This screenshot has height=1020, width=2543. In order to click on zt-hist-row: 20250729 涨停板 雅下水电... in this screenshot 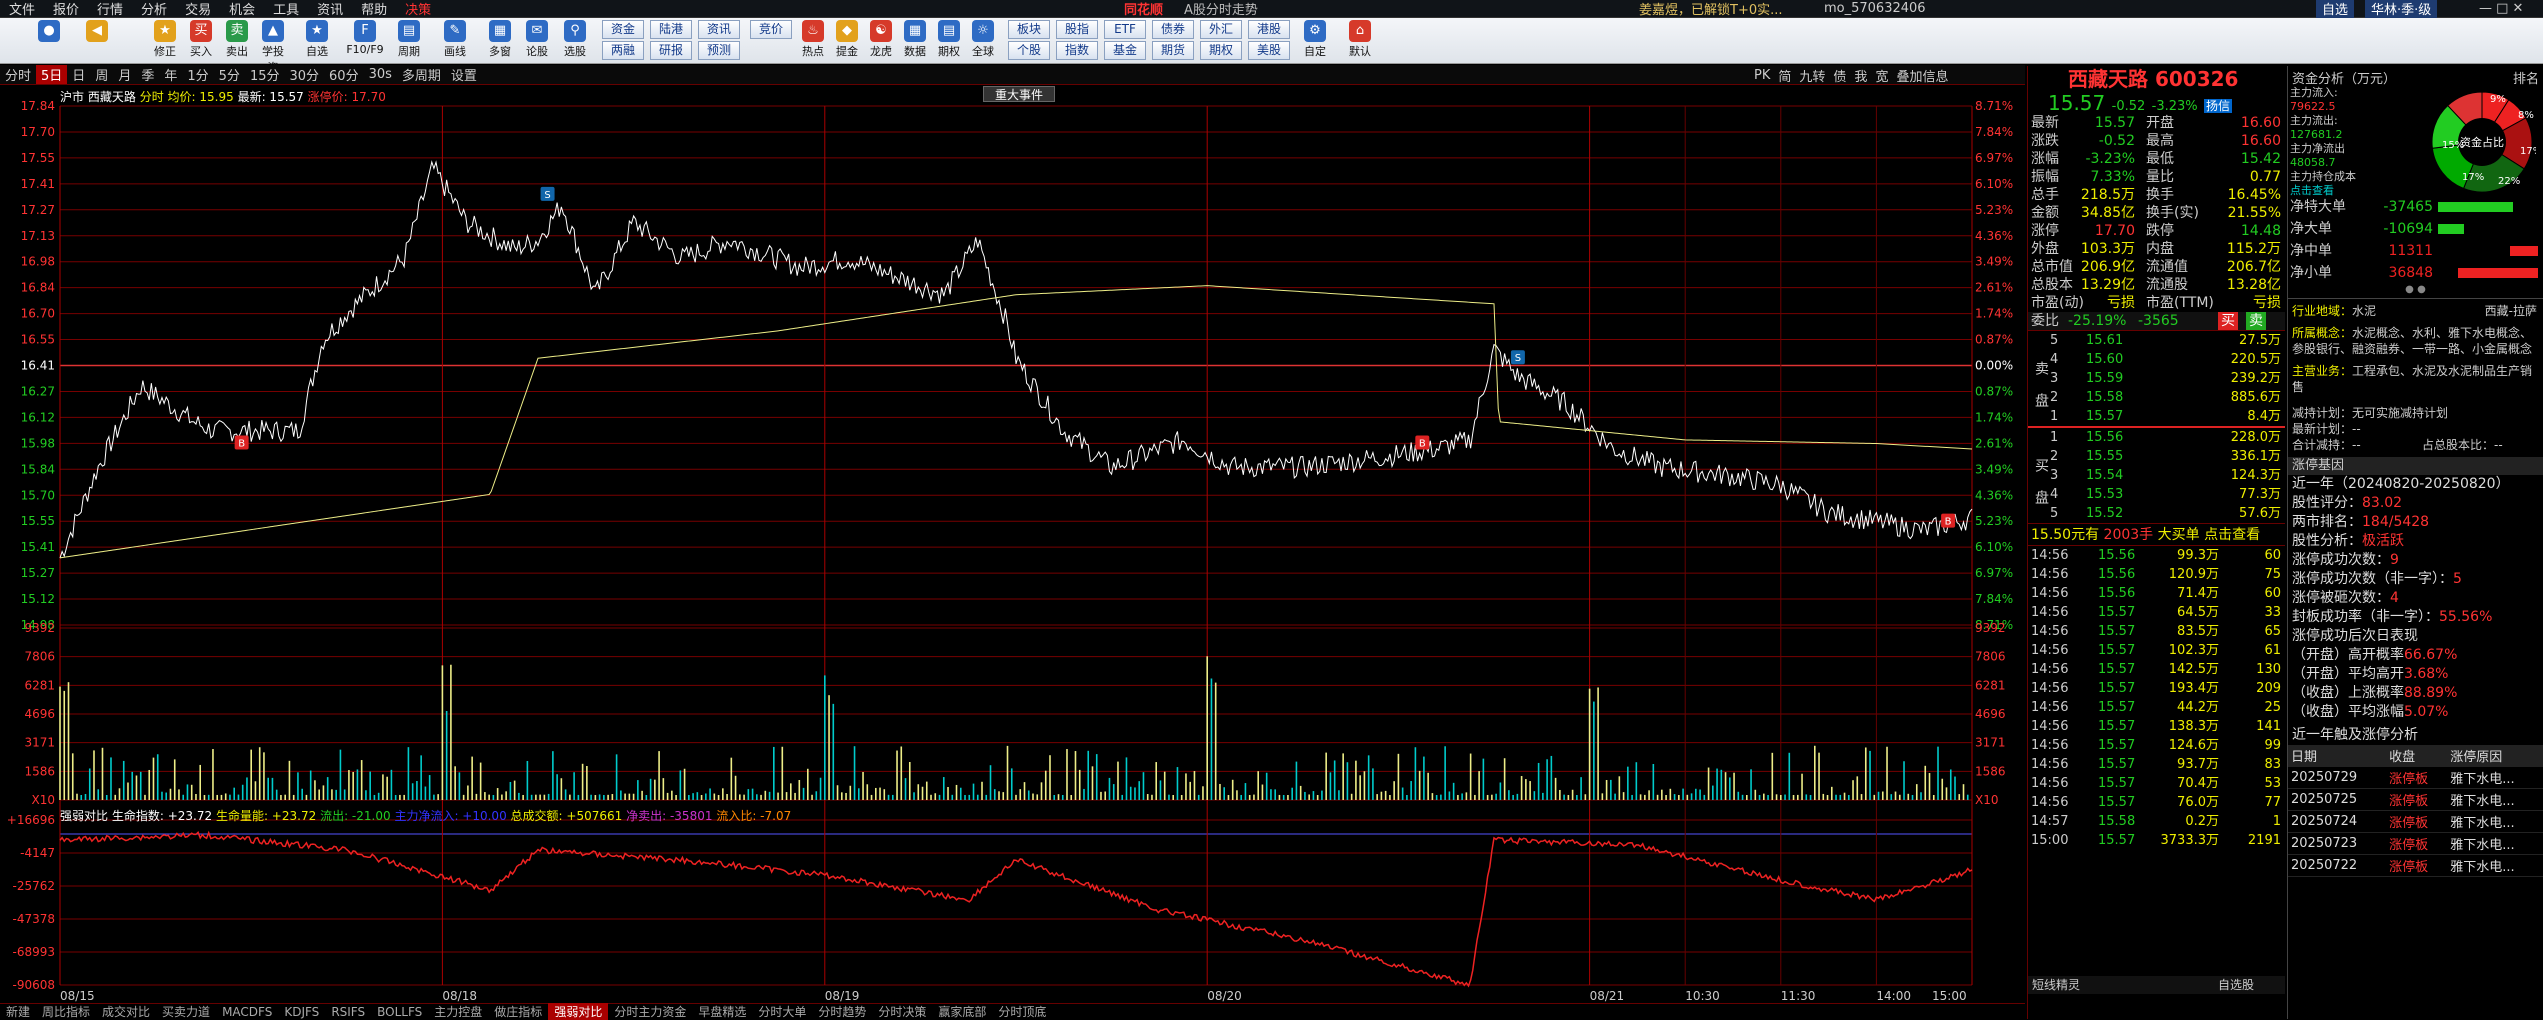, I will do `click(2415, 777)`.